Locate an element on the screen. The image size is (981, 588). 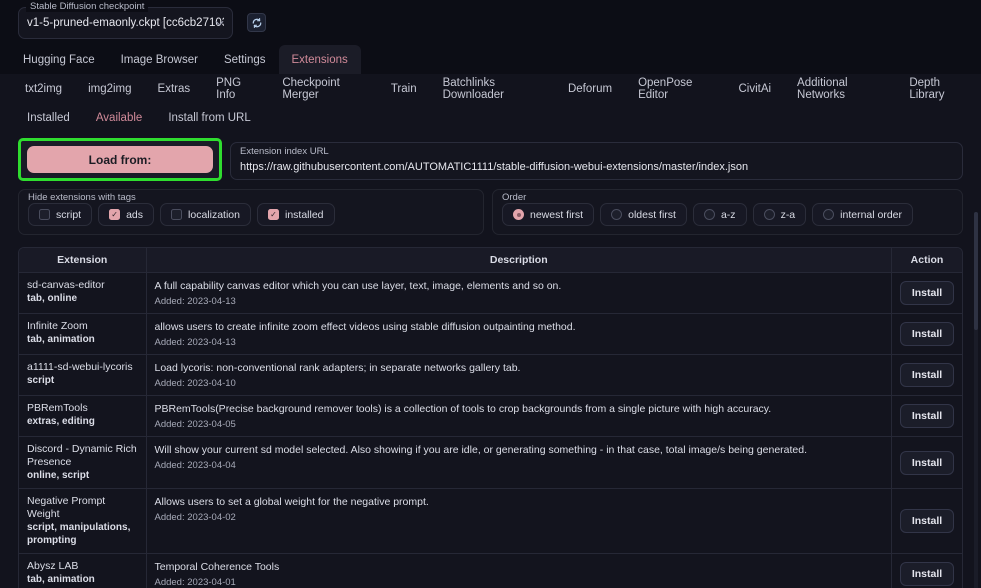
chevron-down-icon is located at coordinates (219, 22).